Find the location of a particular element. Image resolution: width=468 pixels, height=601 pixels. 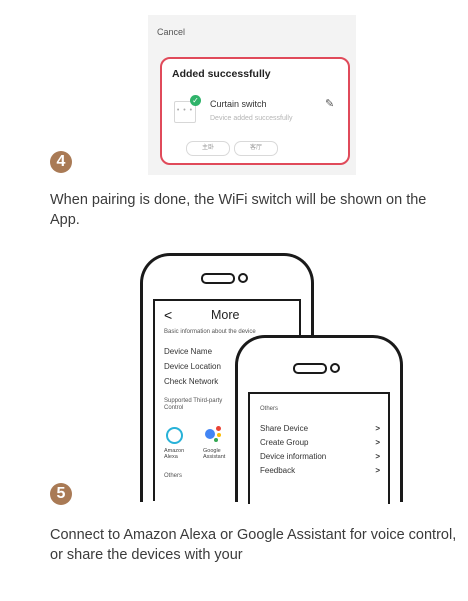

device-name: Curtain switch is located at coordinates (238, 104).